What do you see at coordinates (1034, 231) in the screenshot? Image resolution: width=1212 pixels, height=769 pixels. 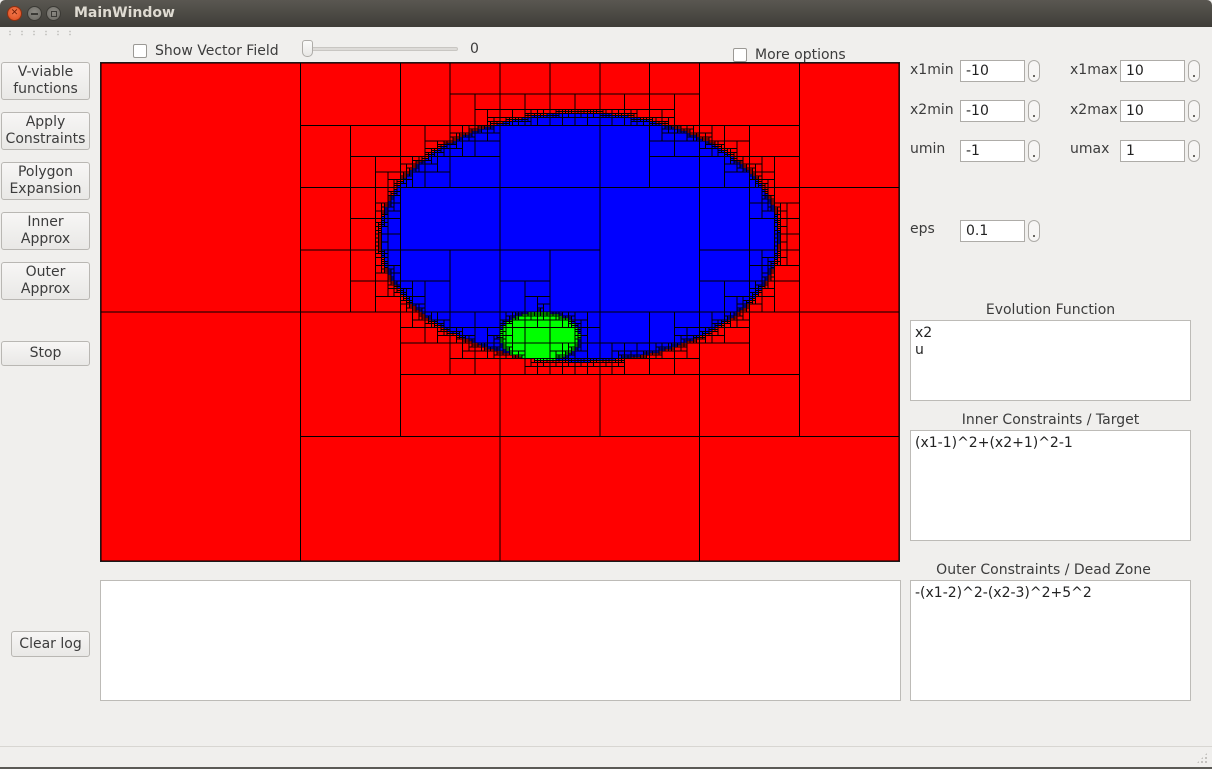 I see `eps-spinner` at bounding box center [1034, 231].